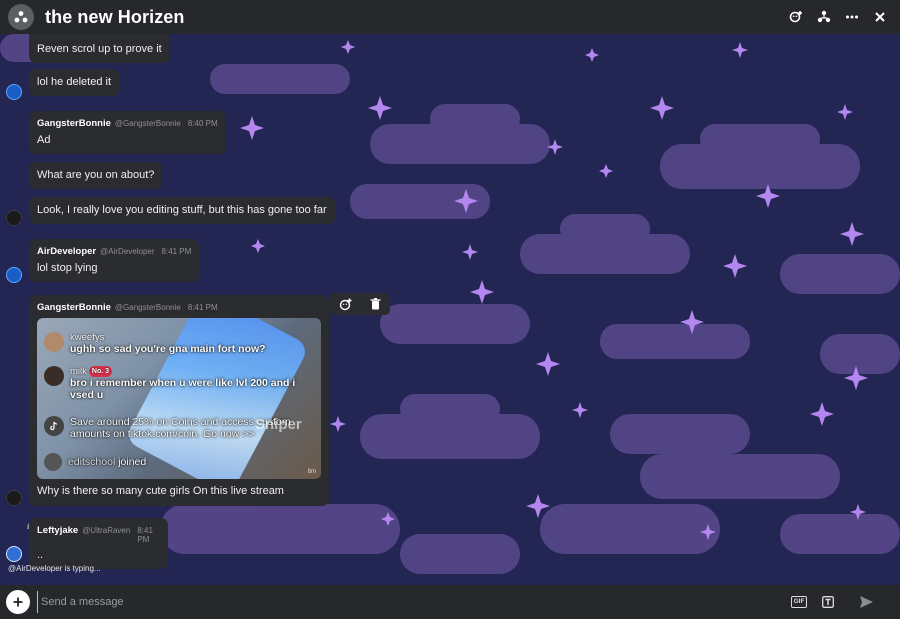  Describe the element at coordinates (18, 602) in the screenshot. I see `plus-icon` at that location.